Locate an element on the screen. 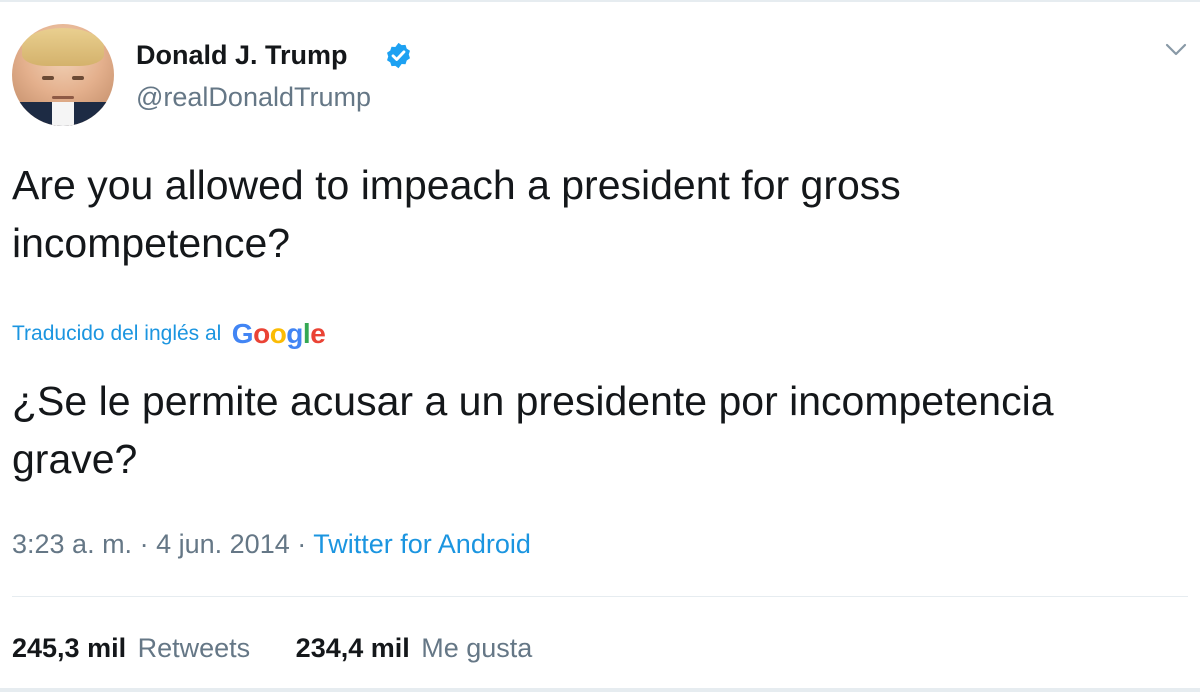 The width and height of the screenshot is (1200, 692). tweet-source-link: Twitter for Android is located at coordinates (422, 544).